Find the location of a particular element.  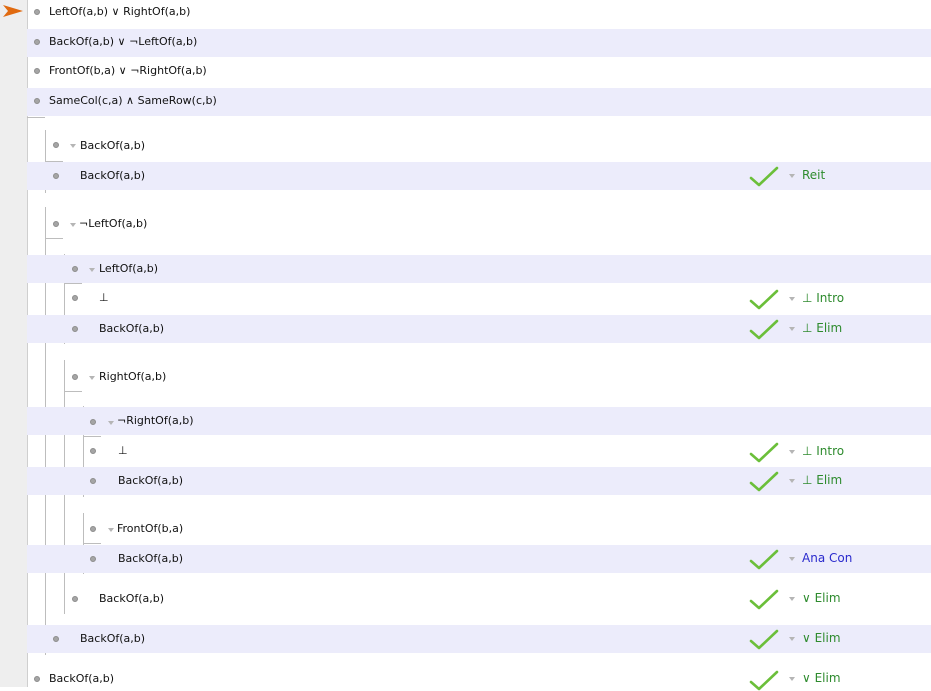

assumption-formula: FrontOf(b,a) is located at coordinates (150, 529).